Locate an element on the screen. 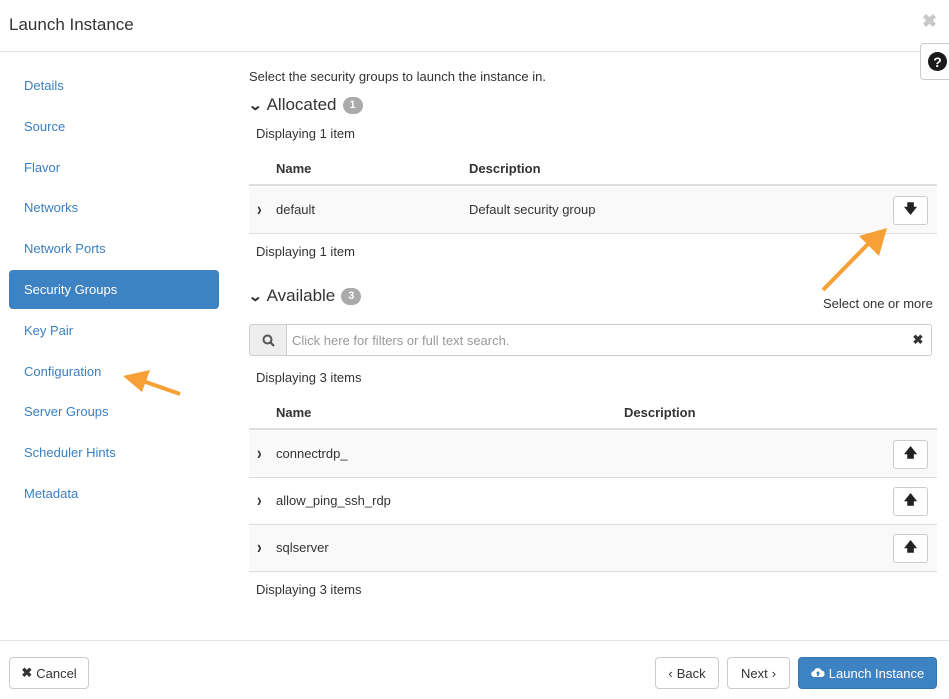  help-button: ? is located at coordinates (934, 61).